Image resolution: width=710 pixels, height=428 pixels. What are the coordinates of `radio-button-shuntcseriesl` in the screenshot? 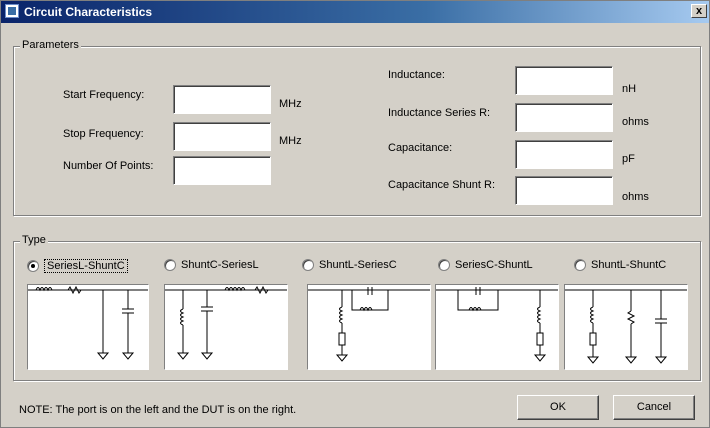 It's located at (170, 265).